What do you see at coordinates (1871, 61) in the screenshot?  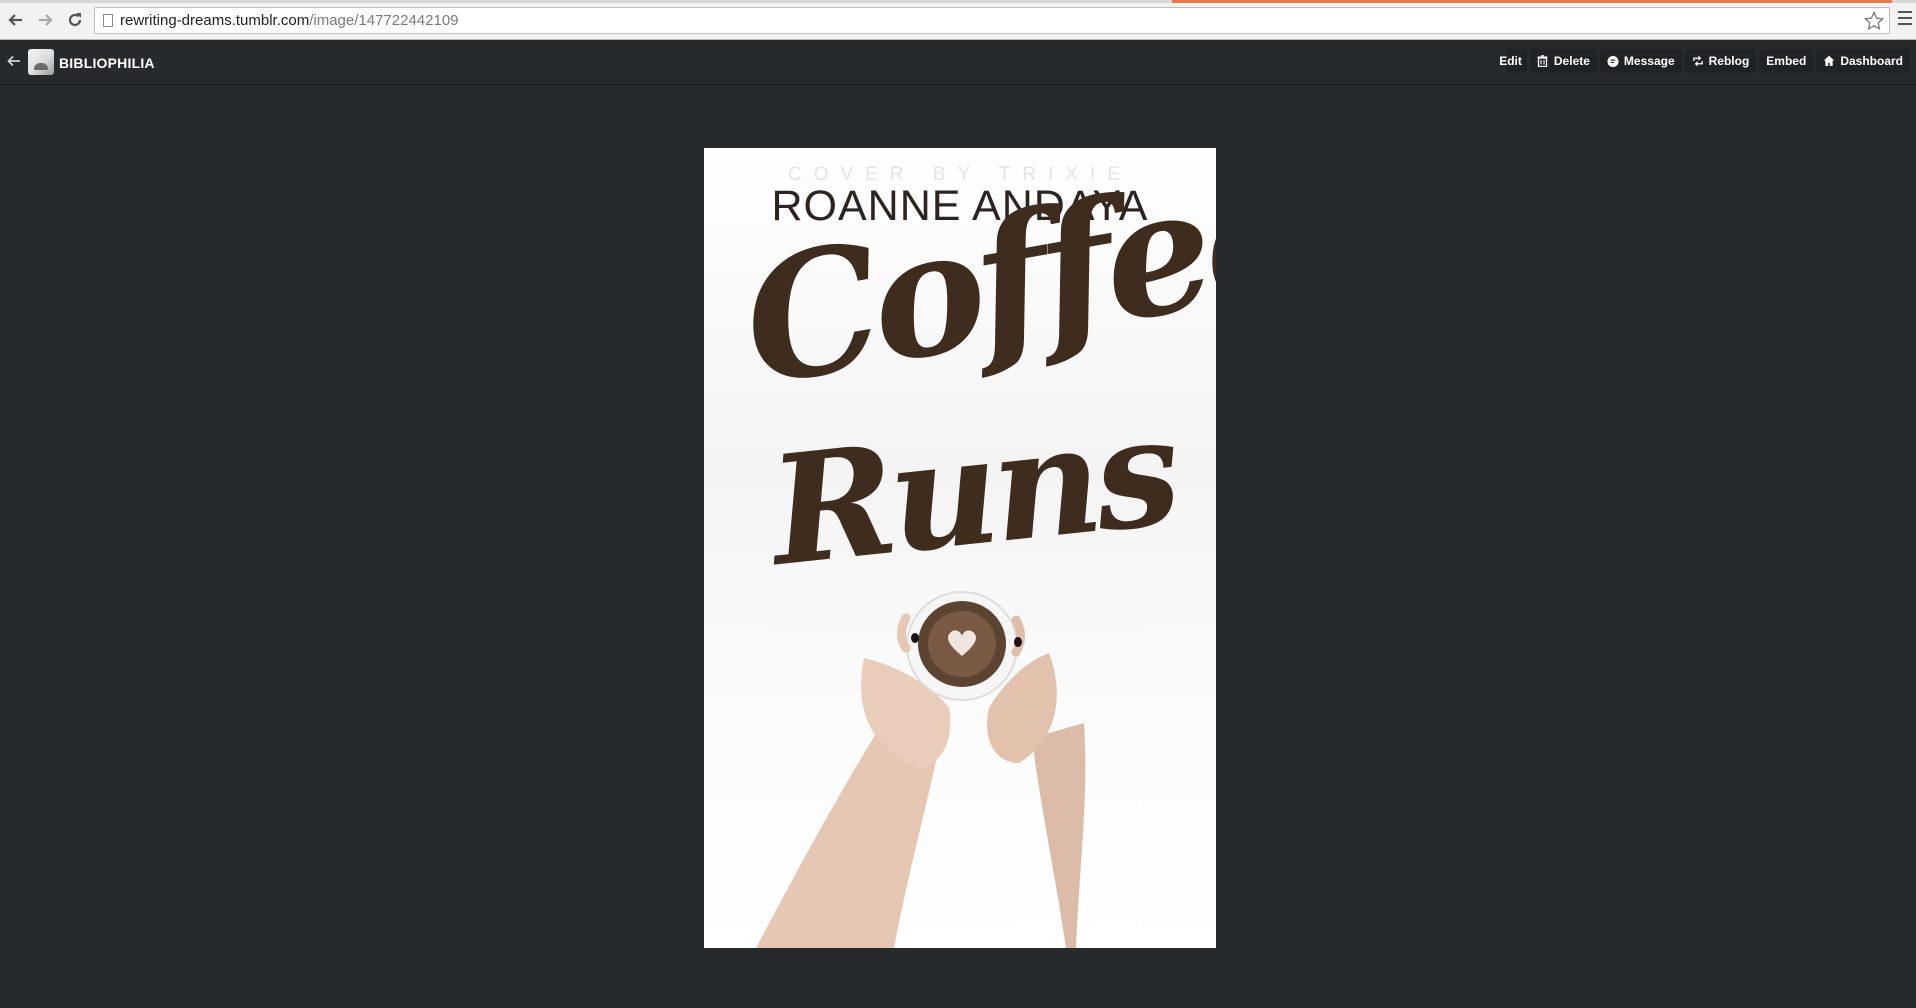 I see `dashboard-label: Dashboard` at bounding box center [1871, 61].